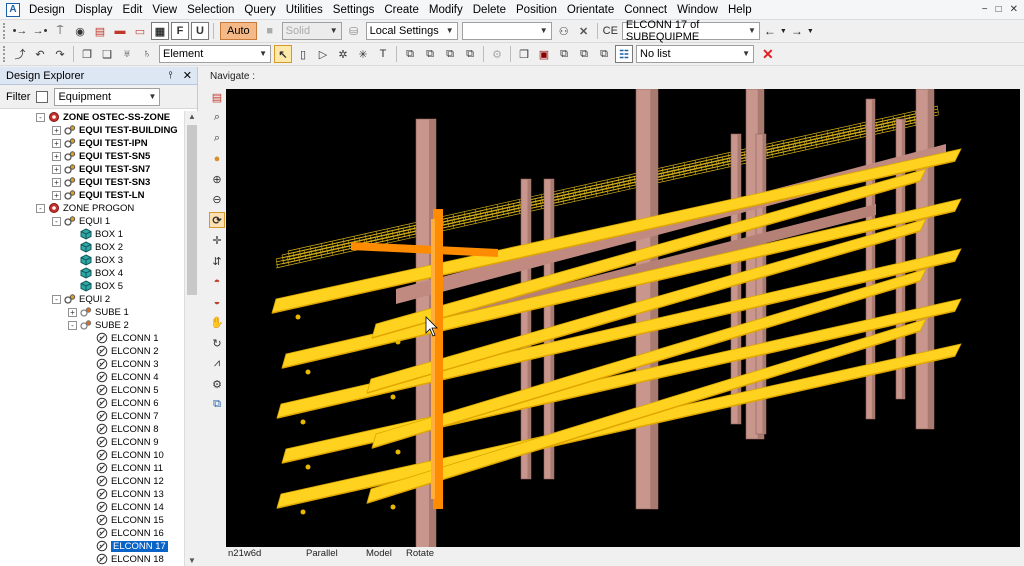  Describe the element at coordinates (92, 182) in the screenshot. I see `tree-item: + EQUI TEST-SN3` at that location.